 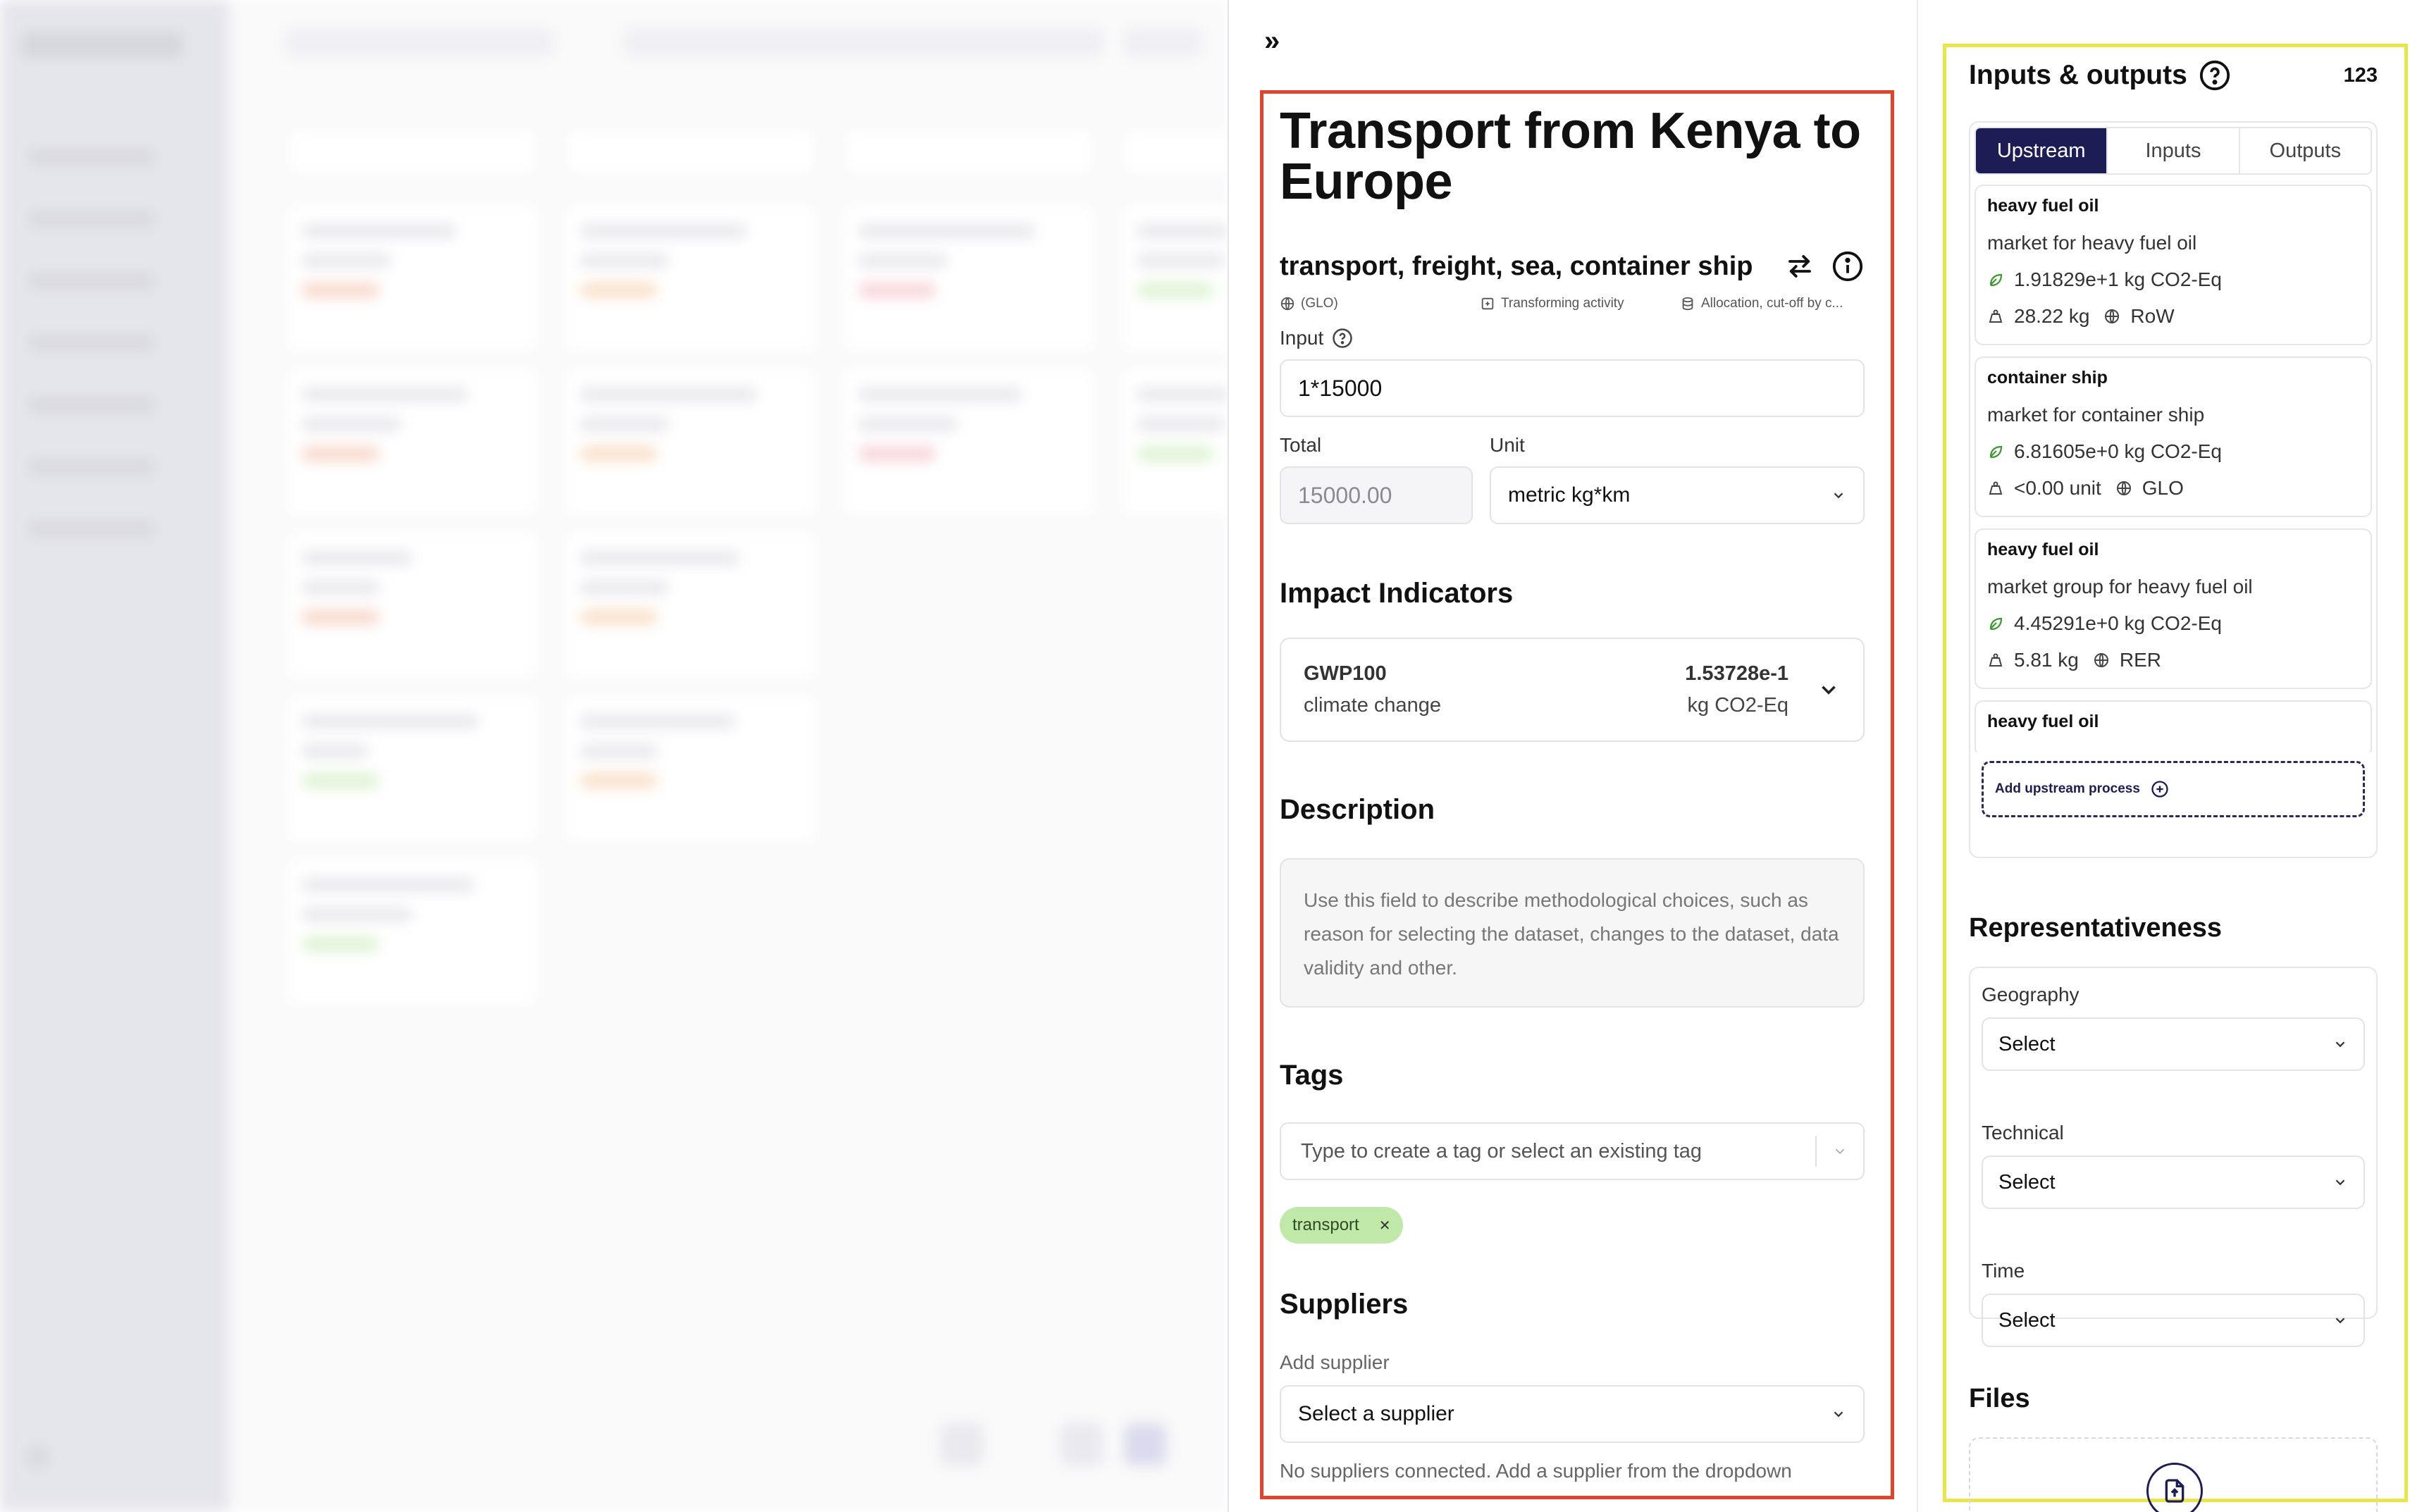 What do you see at coordinates (1678, 495) in the screenshot?
I see `unit-select: metric kg*km` at bounding box center [1678, 495].